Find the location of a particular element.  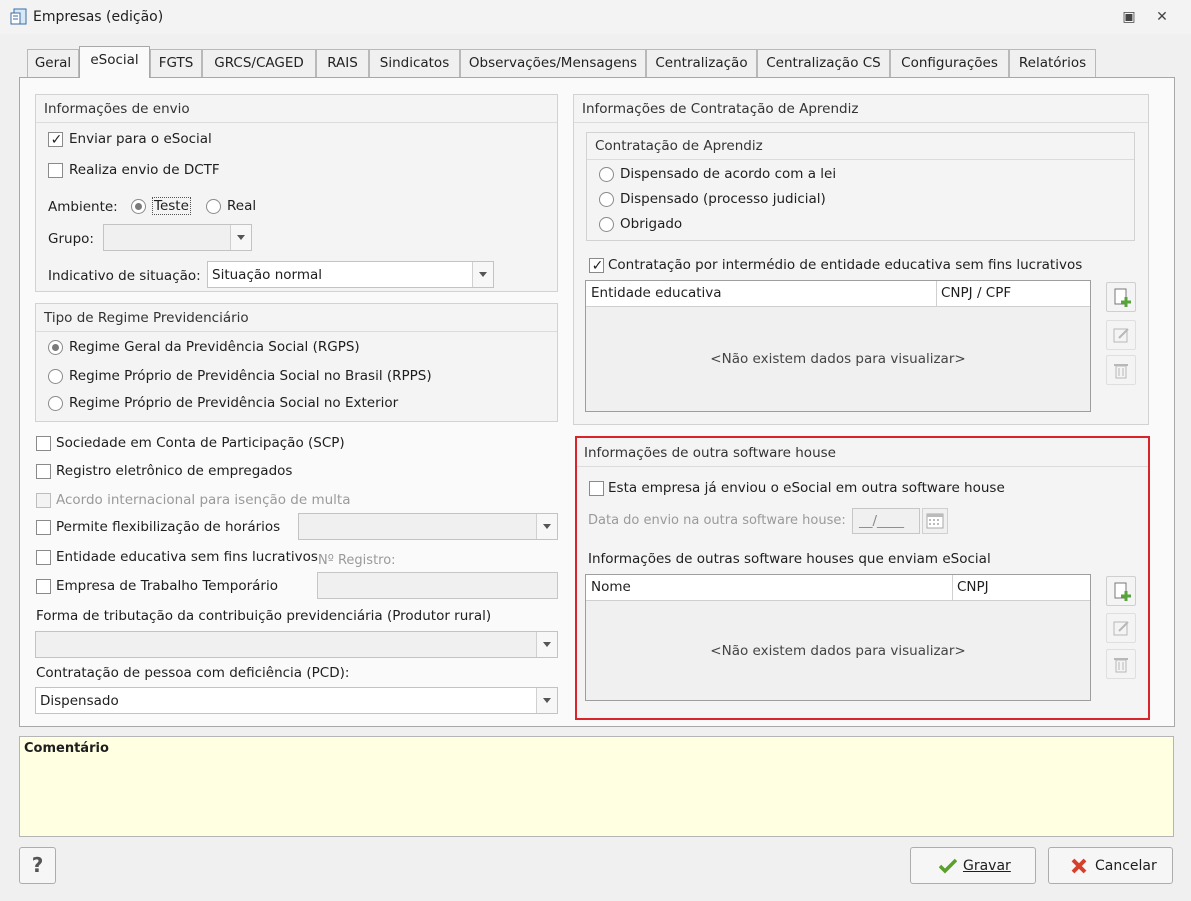

trash-icon is located at coordinates (1121, 371).